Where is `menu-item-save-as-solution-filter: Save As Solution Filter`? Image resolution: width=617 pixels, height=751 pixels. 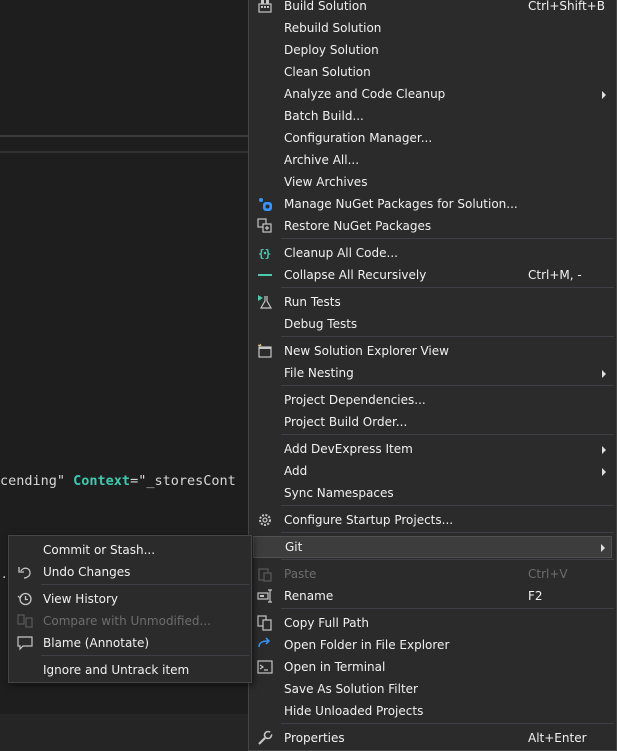
menu-item-save-as-solution-filter: Save As Solution Filter is located at coordinates (432, 689).